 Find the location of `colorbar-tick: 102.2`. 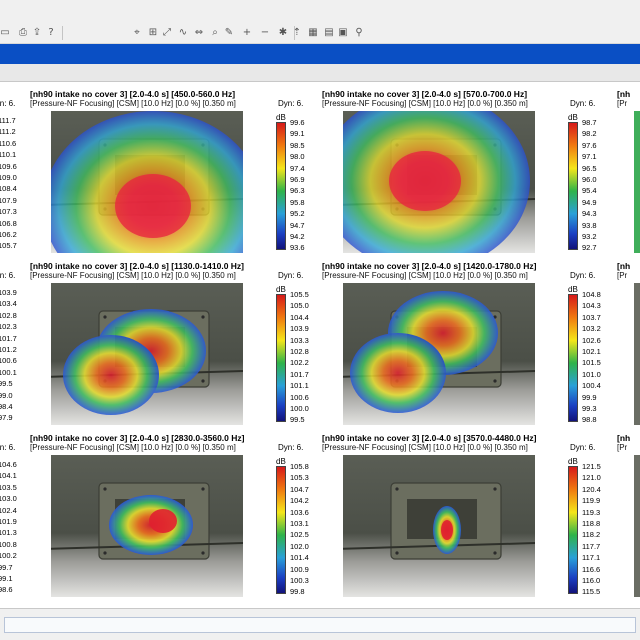

colorbar-tick: 102.2 is located at coordinates (299, 363).